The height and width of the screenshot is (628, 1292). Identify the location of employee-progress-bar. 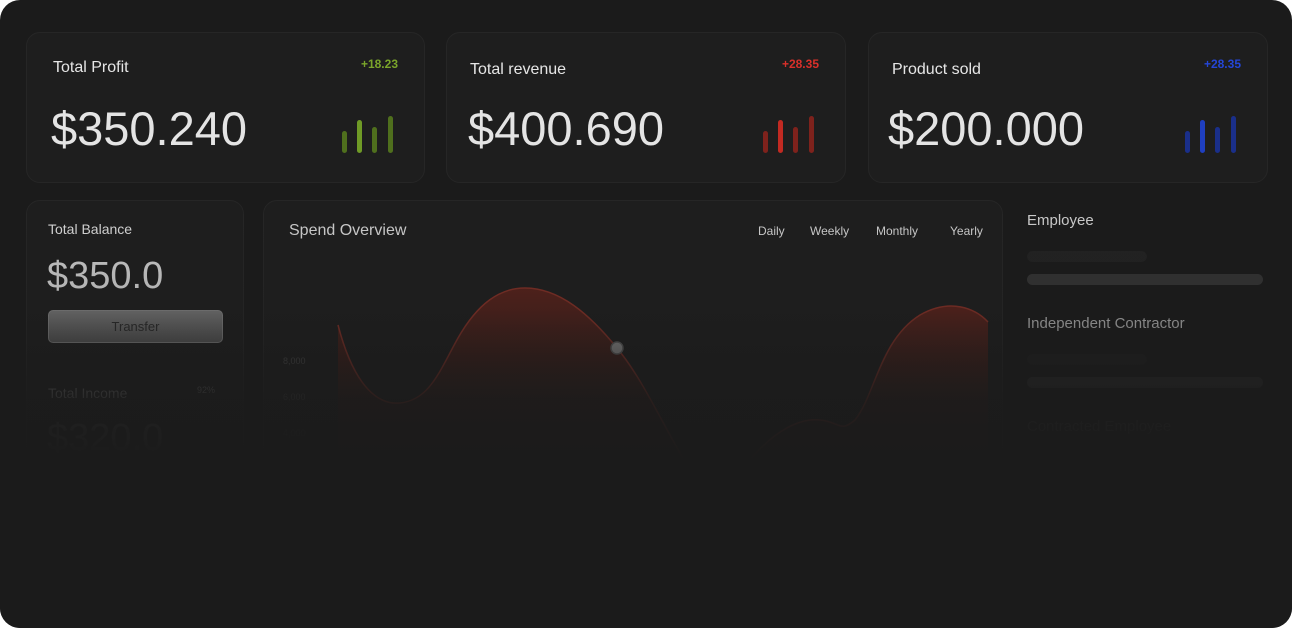
(1145, 279).